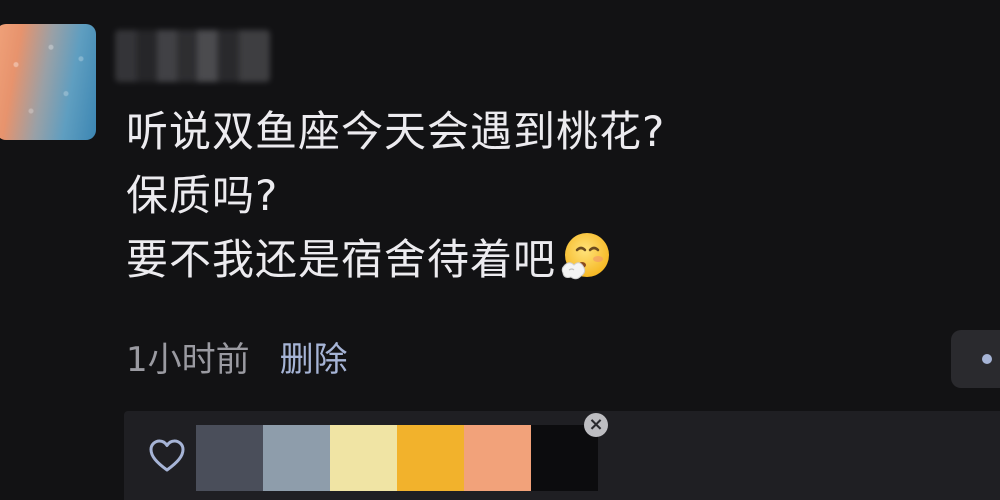 The width and height of the screenshot is (1000, 500). I want to click on more-button, so click(975, 359).